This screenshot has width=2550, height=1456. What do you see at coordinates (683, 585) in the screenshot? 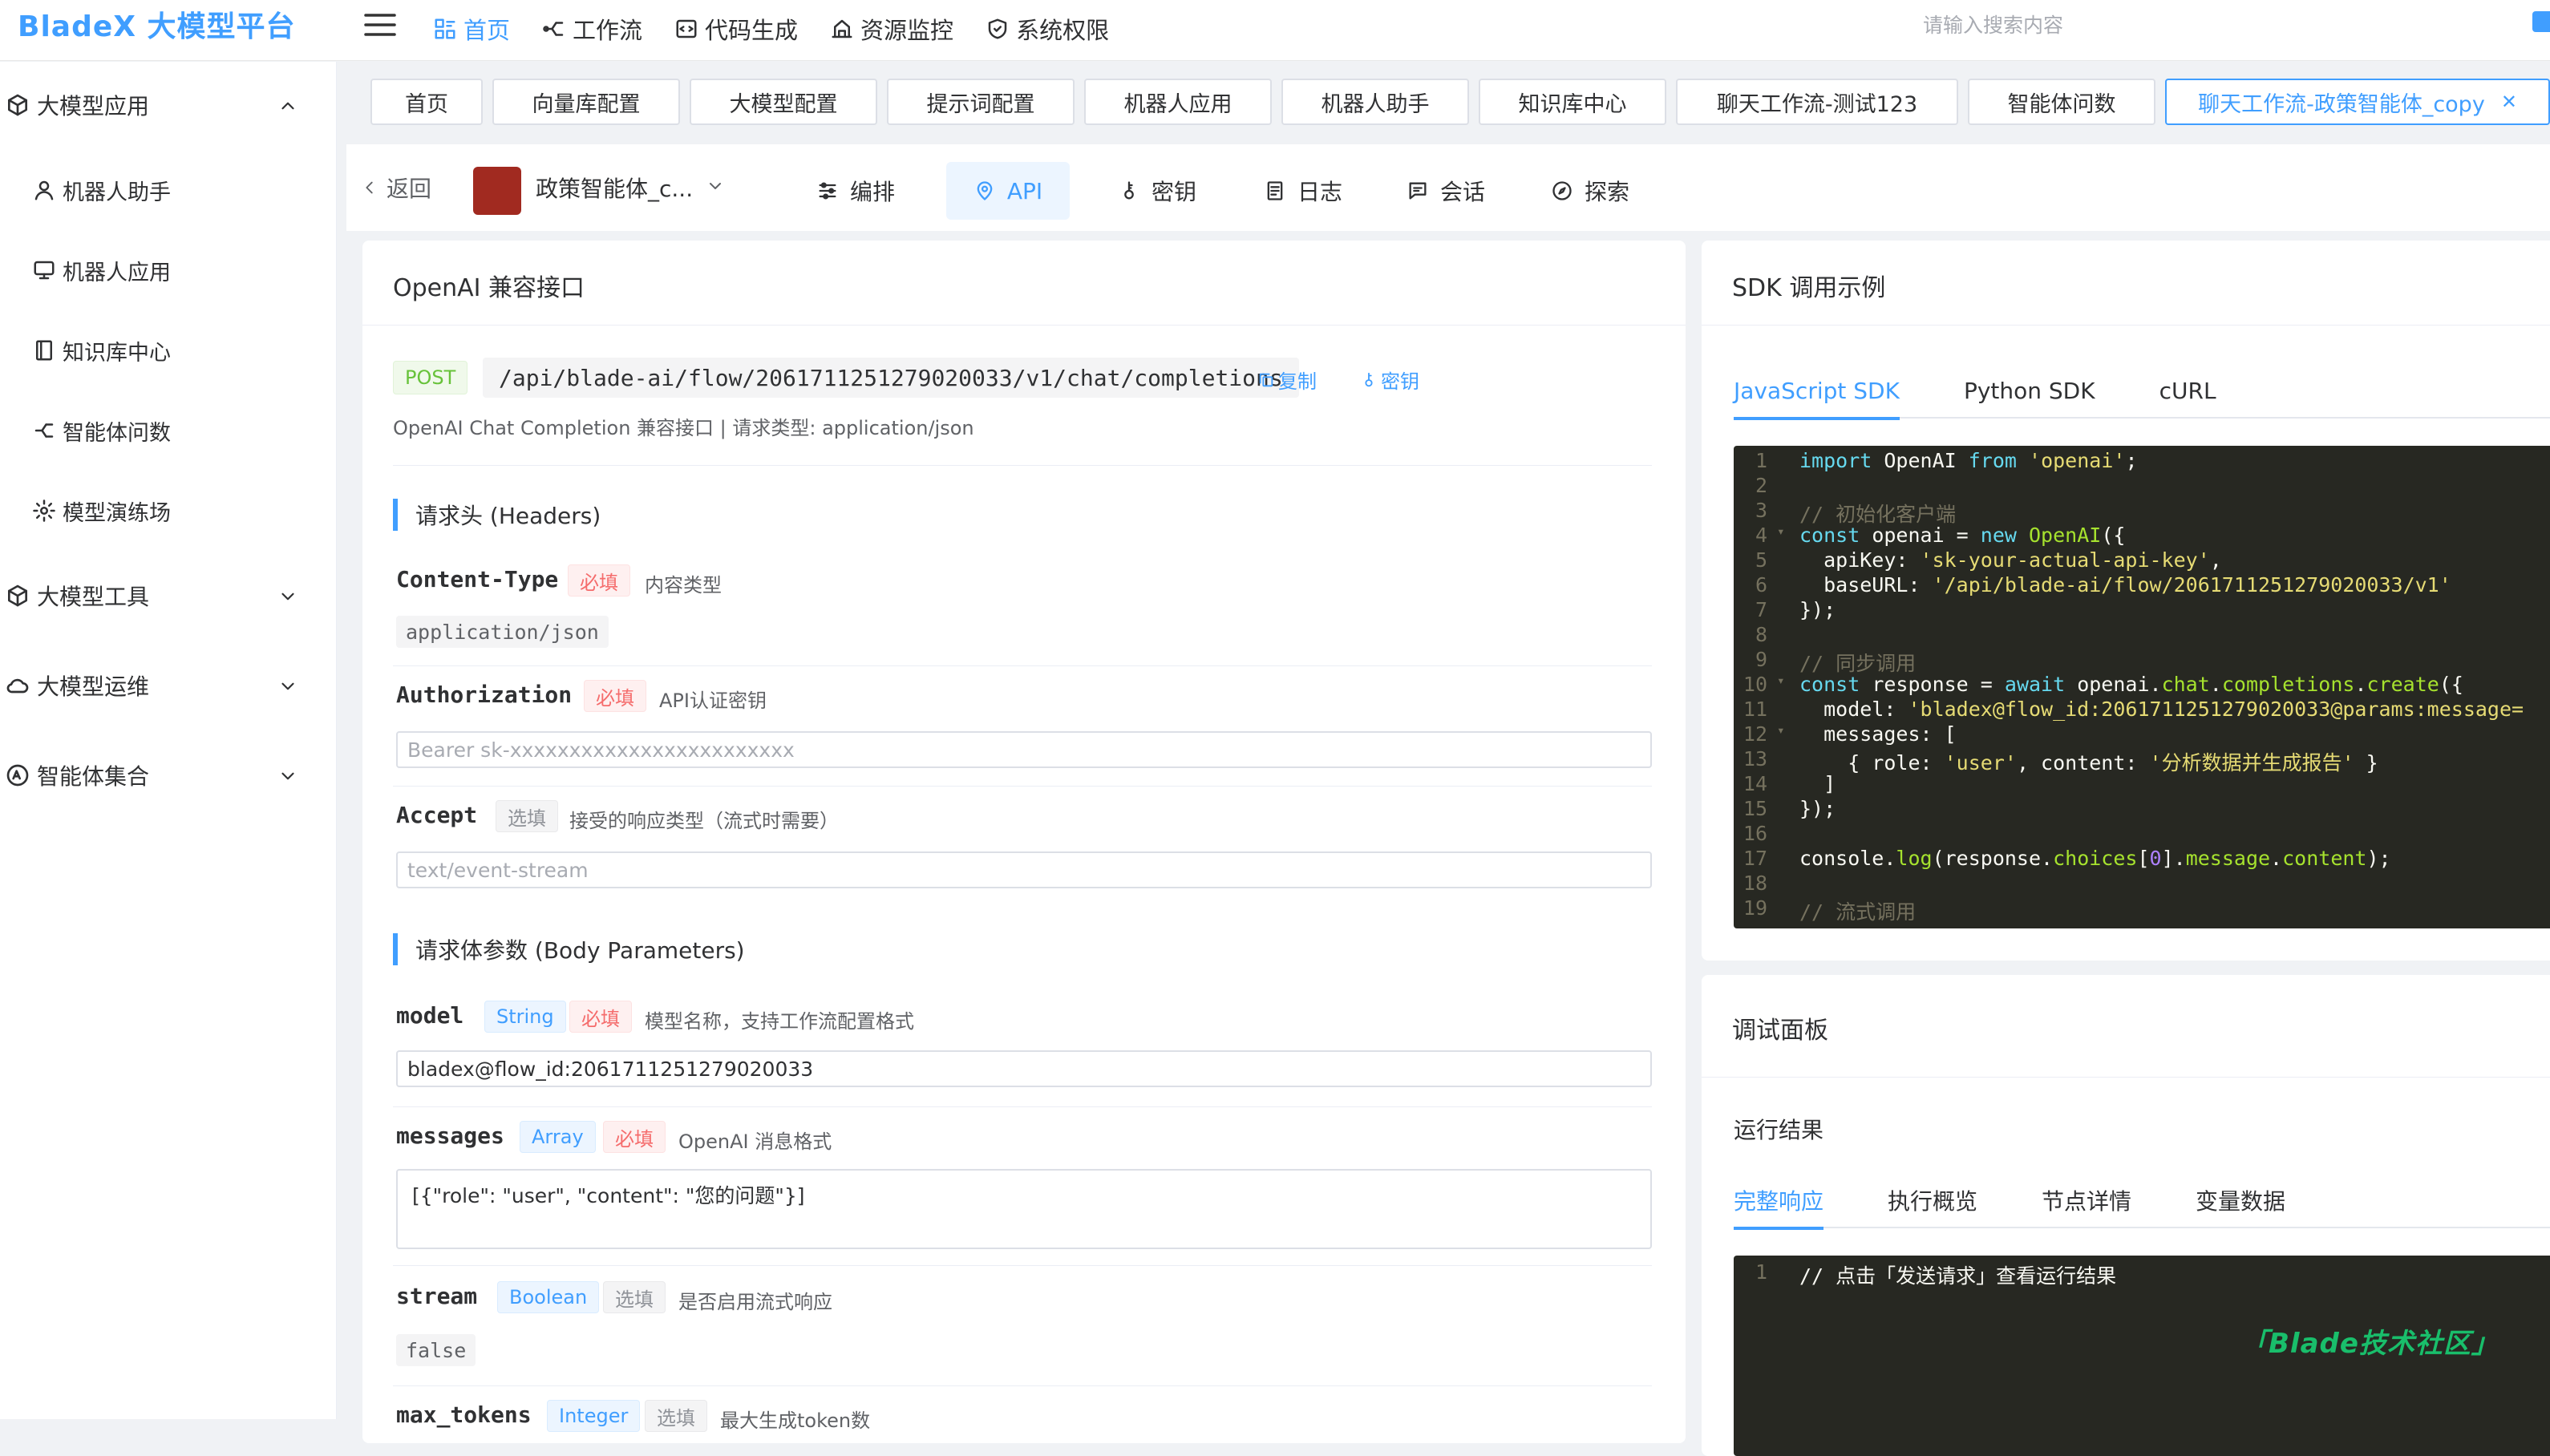
I see `param-desc: 内容类型` at bounding box center [683, 585].